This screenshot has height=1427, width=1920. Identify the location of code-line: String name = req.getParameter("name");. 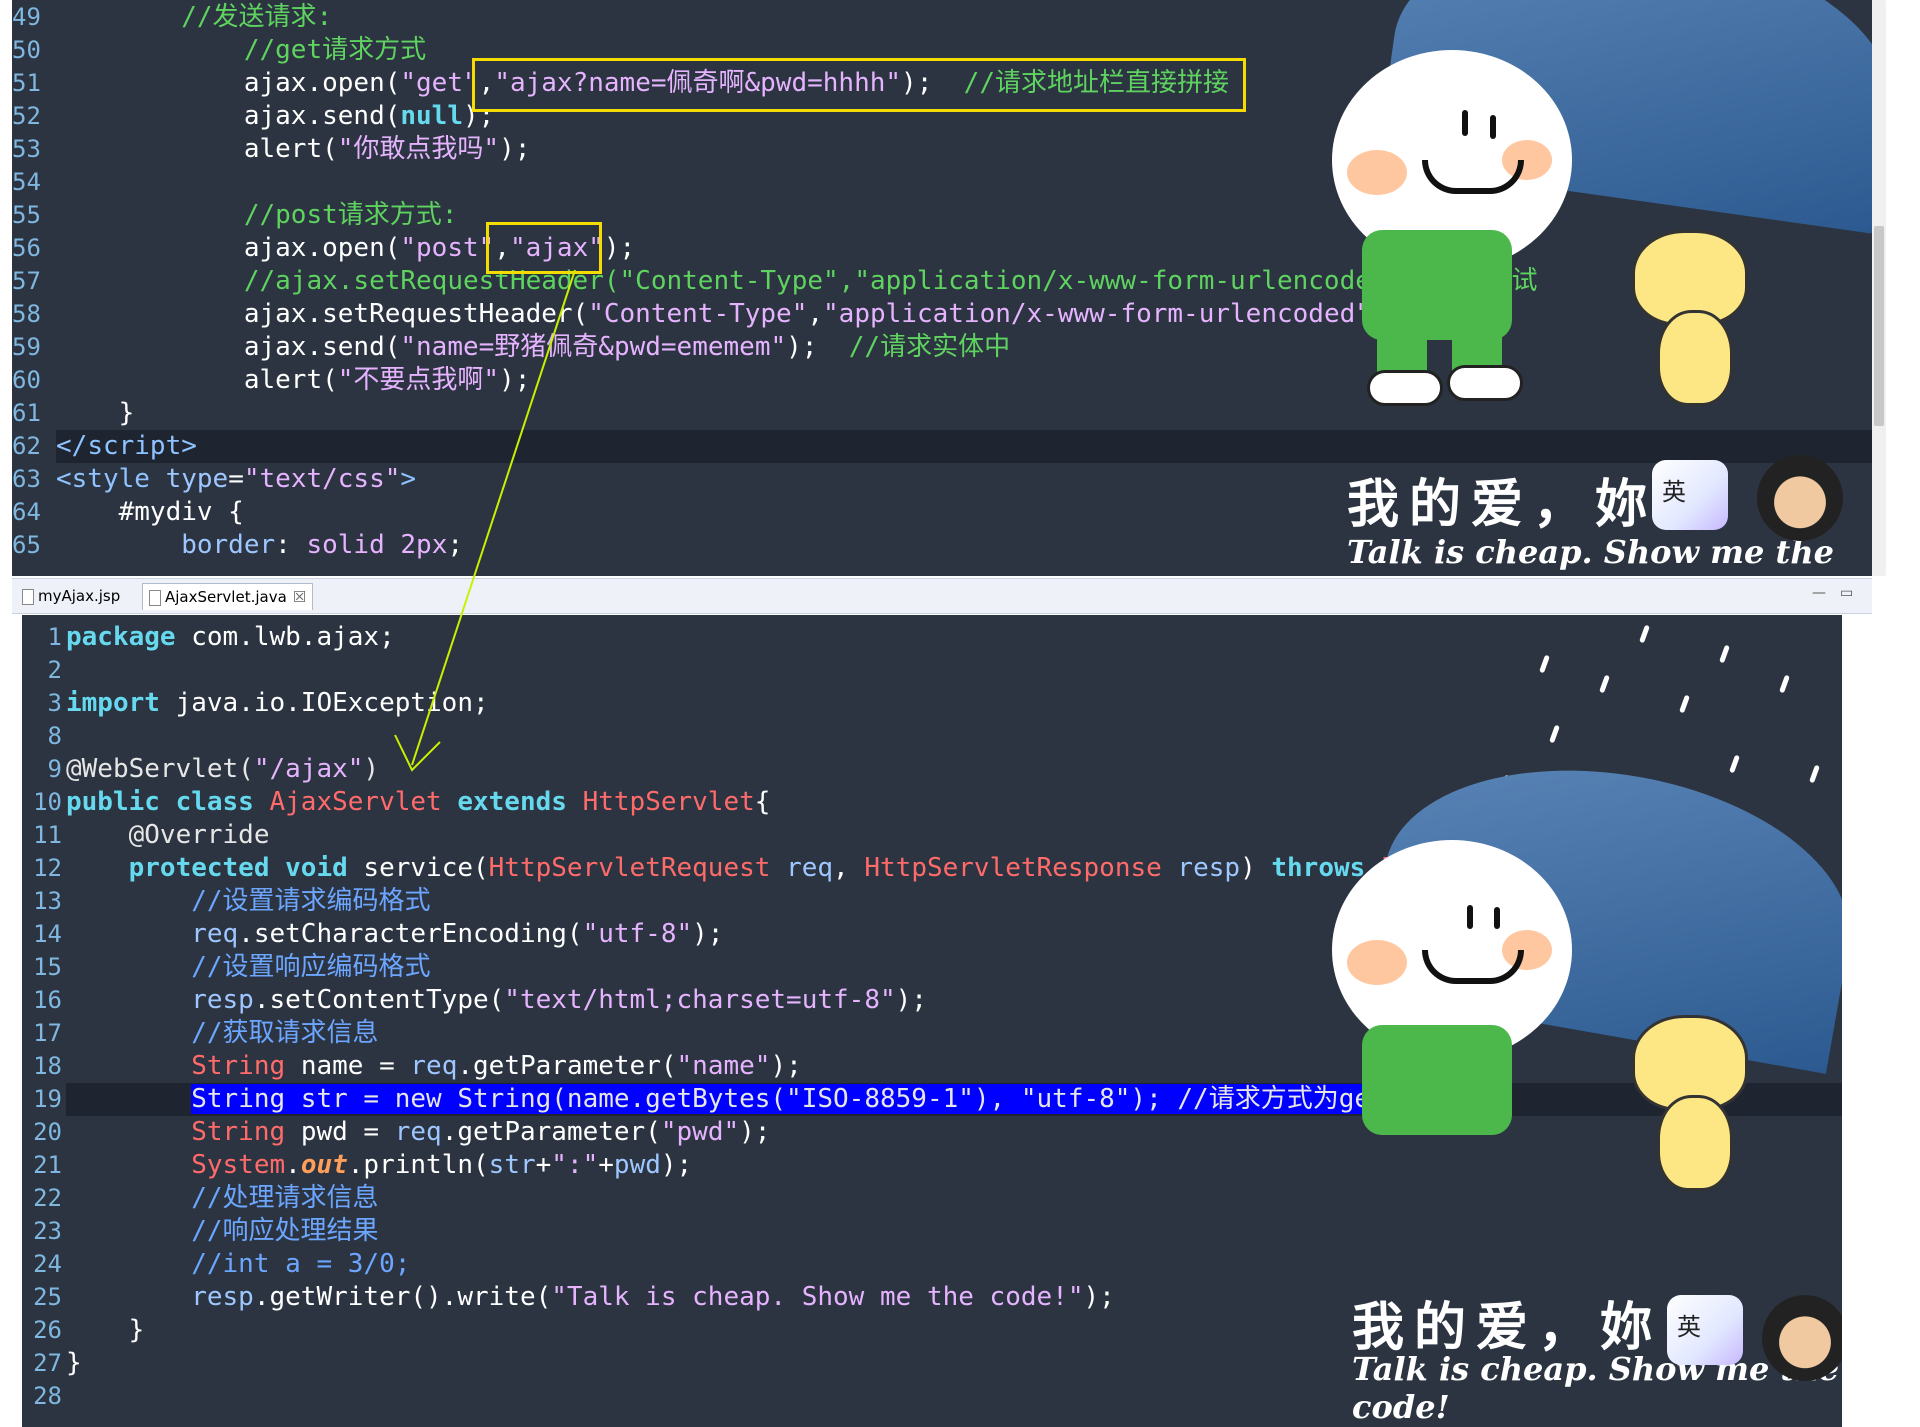
(434, 1066).